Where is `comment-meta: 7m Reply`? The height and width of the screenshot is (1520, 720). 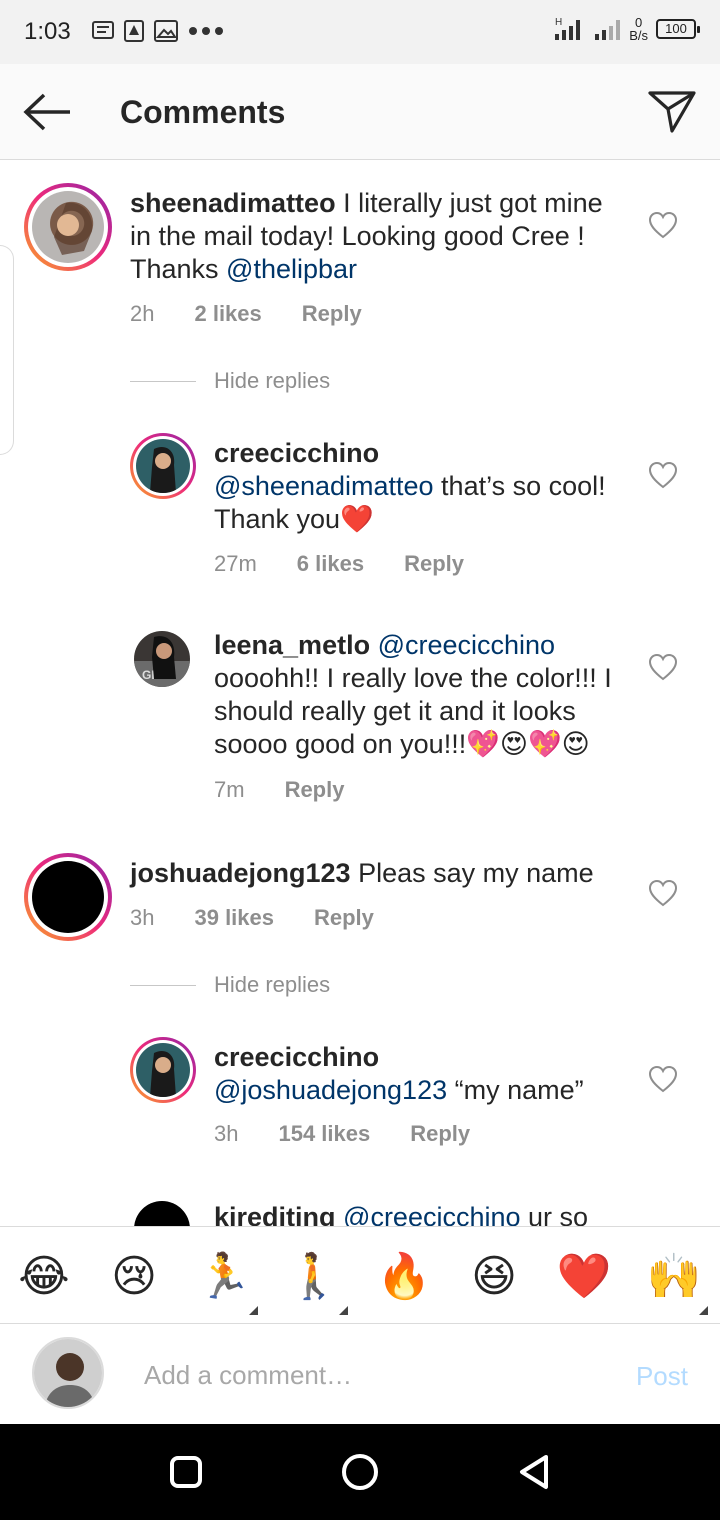 comment-meta: 7m Reply is located at coordinates (299, 790).